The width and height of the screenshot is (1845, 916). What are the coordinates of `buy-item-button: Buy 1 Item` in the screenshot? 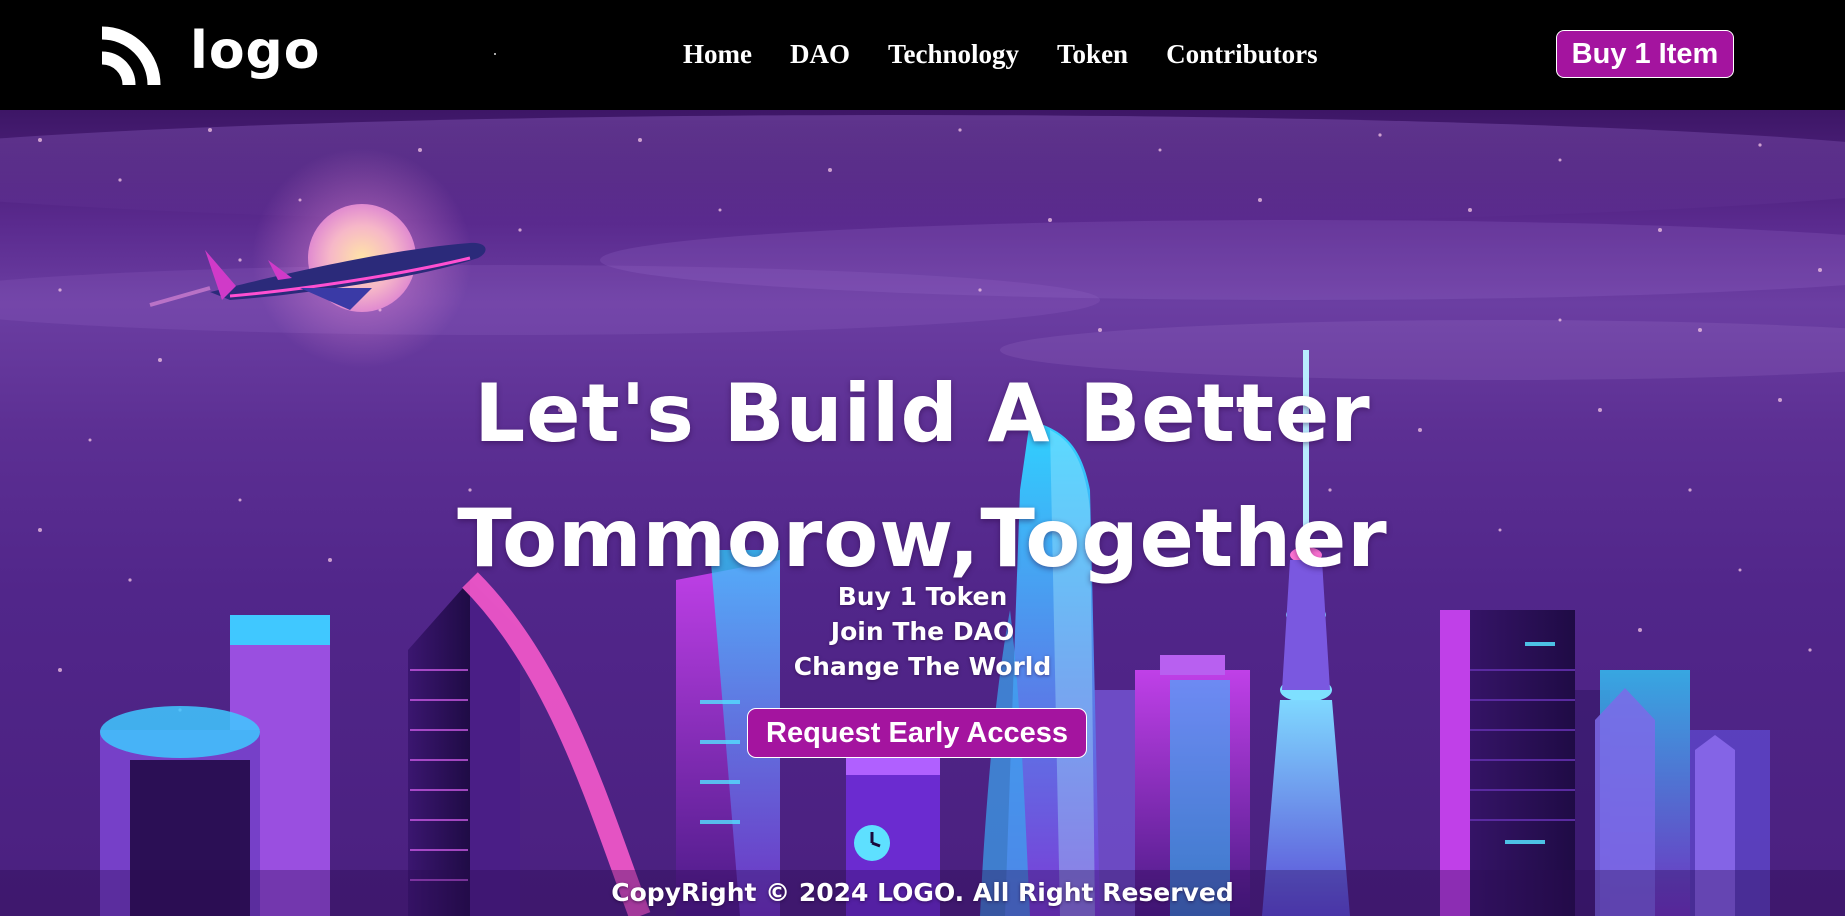 It's located at (1645, 54).